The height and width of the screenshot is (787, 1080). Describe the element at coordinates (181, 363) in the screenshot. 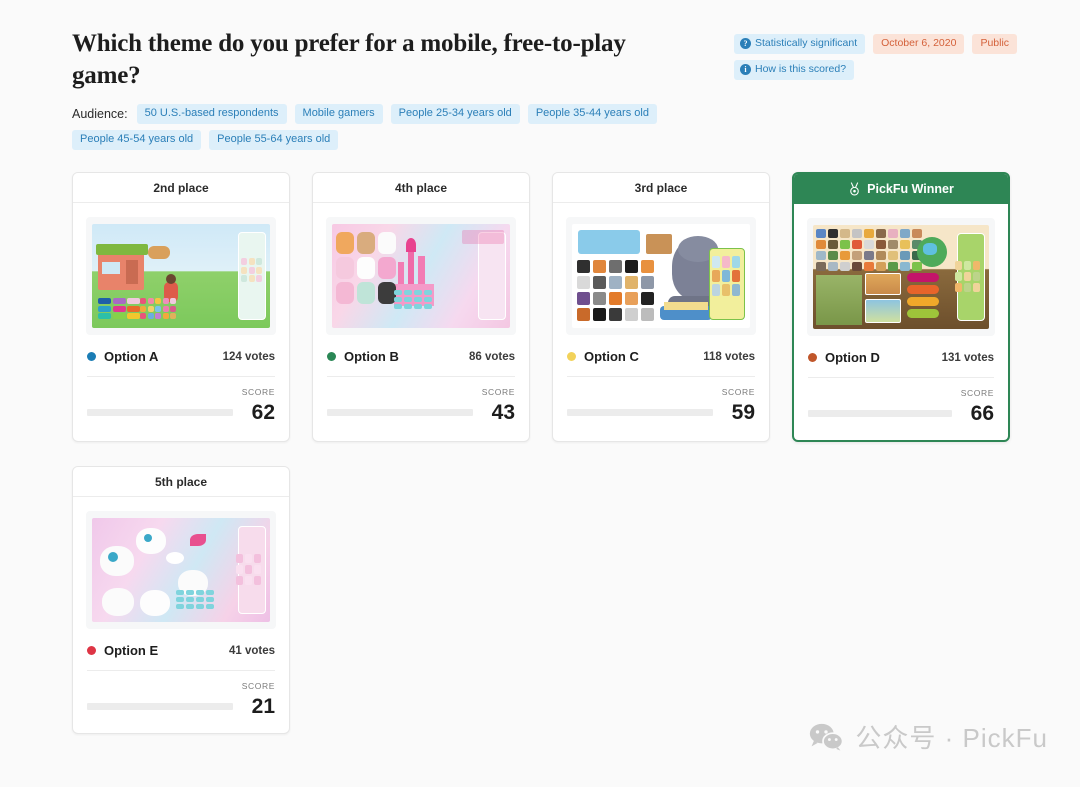

I see `option-summary-row: Option A 124 votes` at that location.